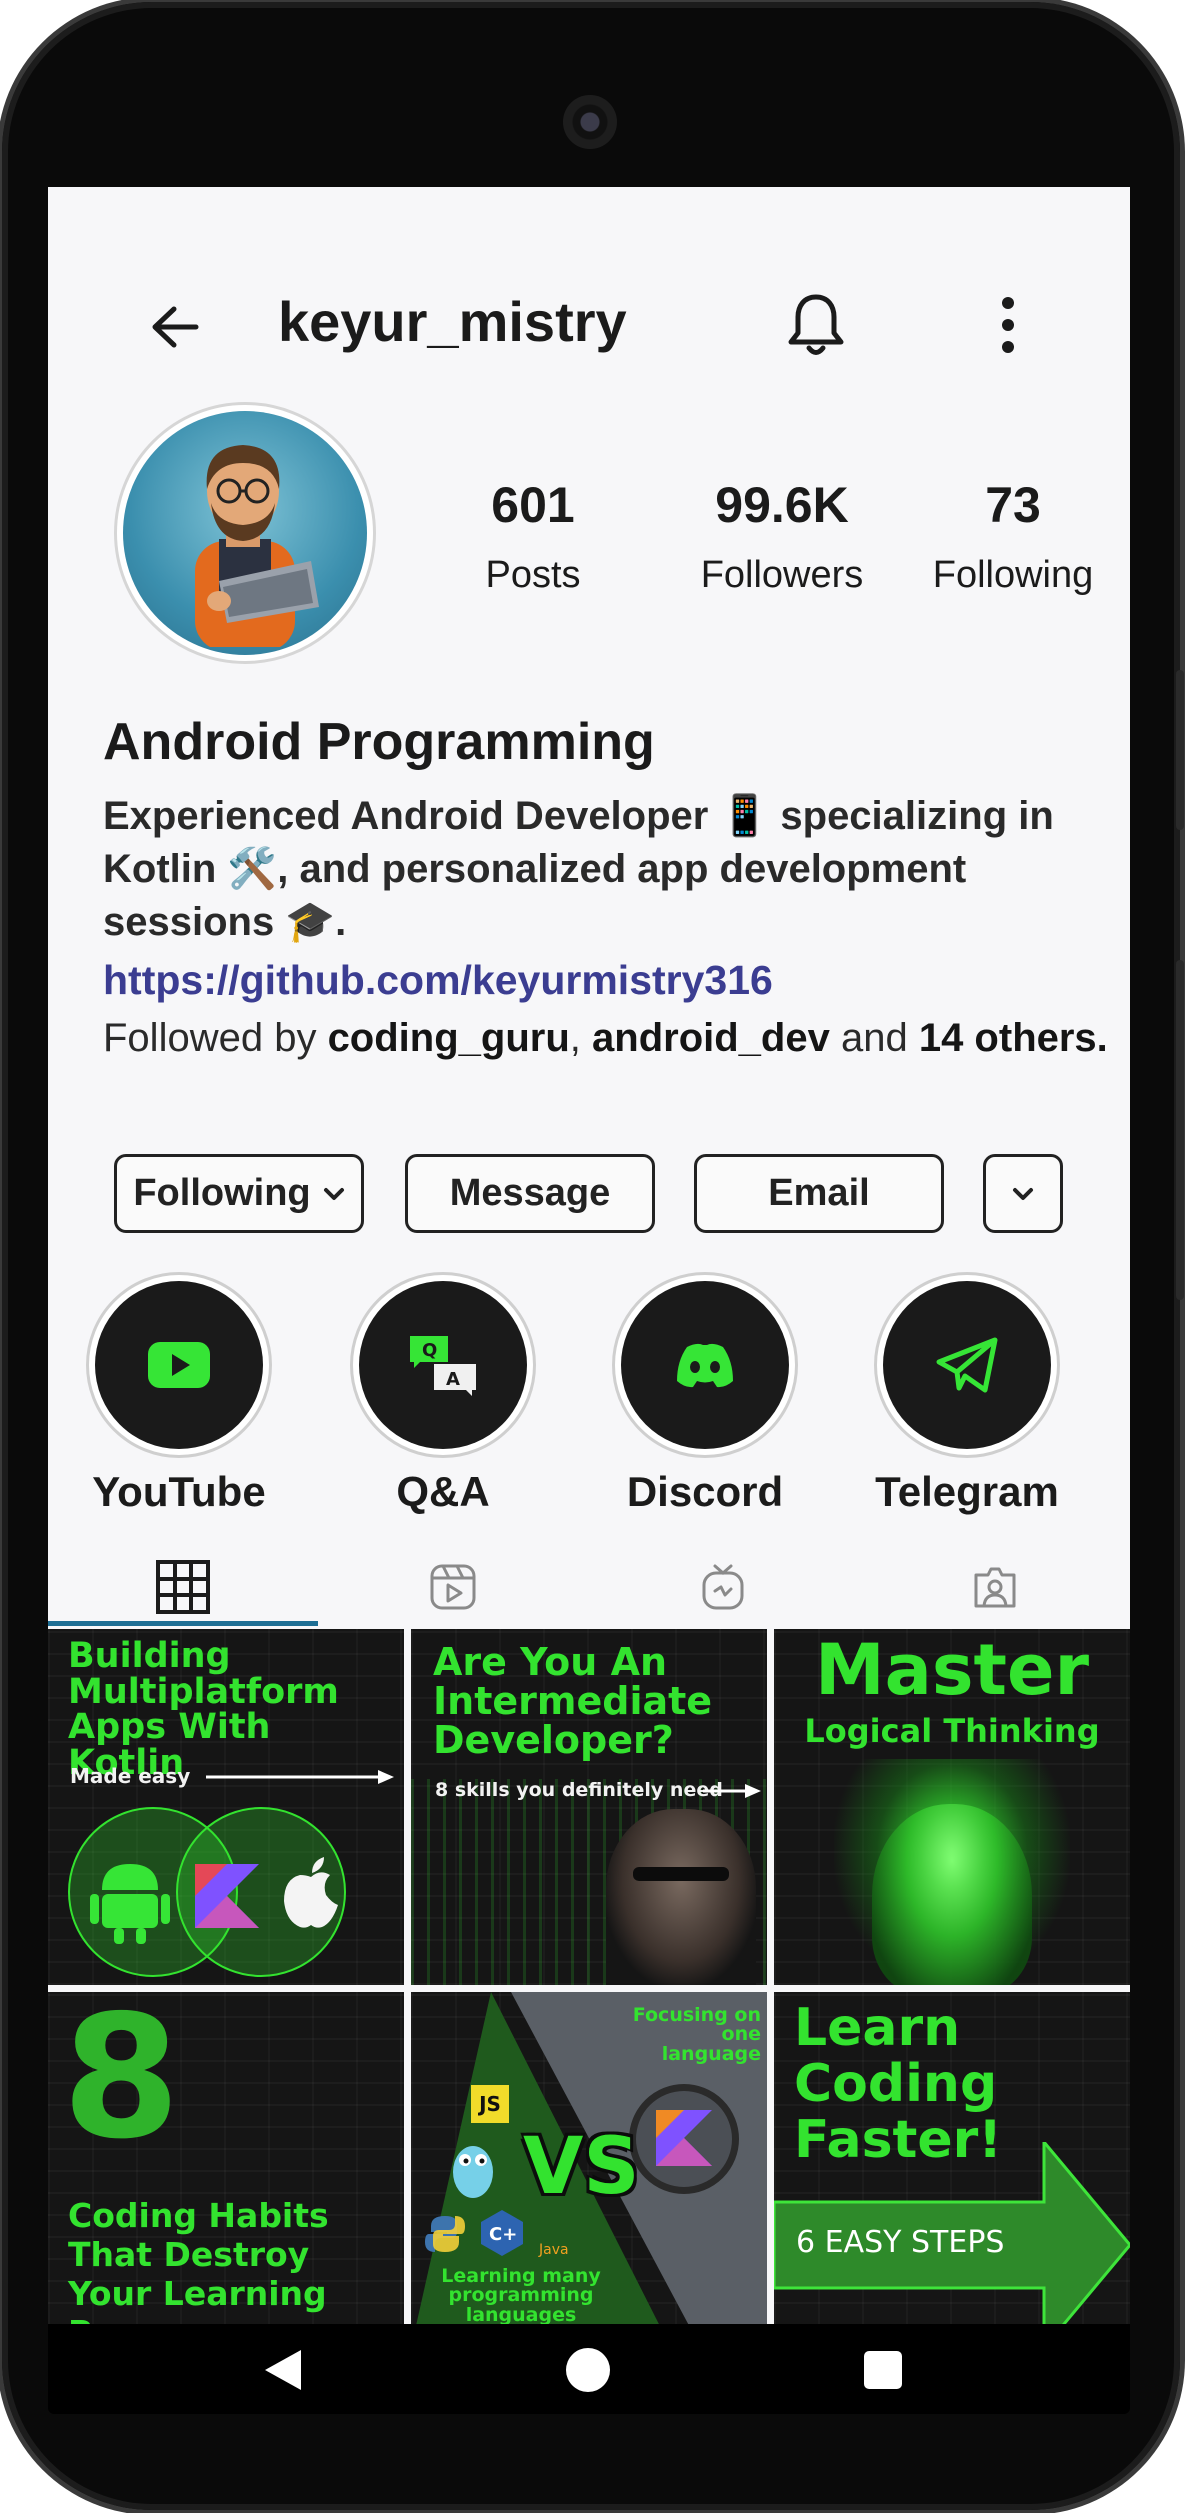 The height and width of the screenshot is (2513, 1187). I want to click on power-button, so click(1180, 750).